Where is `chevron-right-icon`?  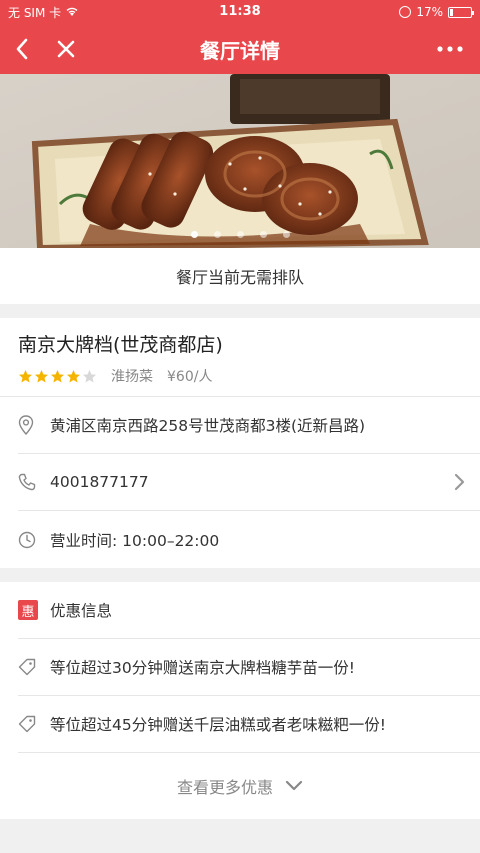 chevron-right-icon is located at coordinates (459, 482).